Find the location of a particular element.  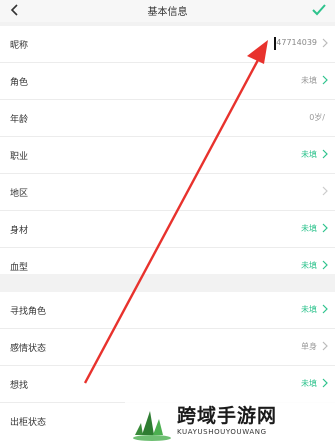

watermark-subtitle: KUAYUSHOUYOUWANG is located at coordinates (222, 432).